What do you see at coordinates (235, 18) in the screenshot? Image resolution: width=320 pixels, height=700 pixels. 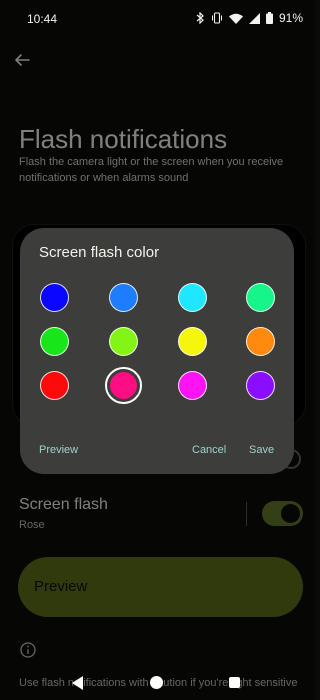 I see `wifi-icon` at bounding box center [235, 18].